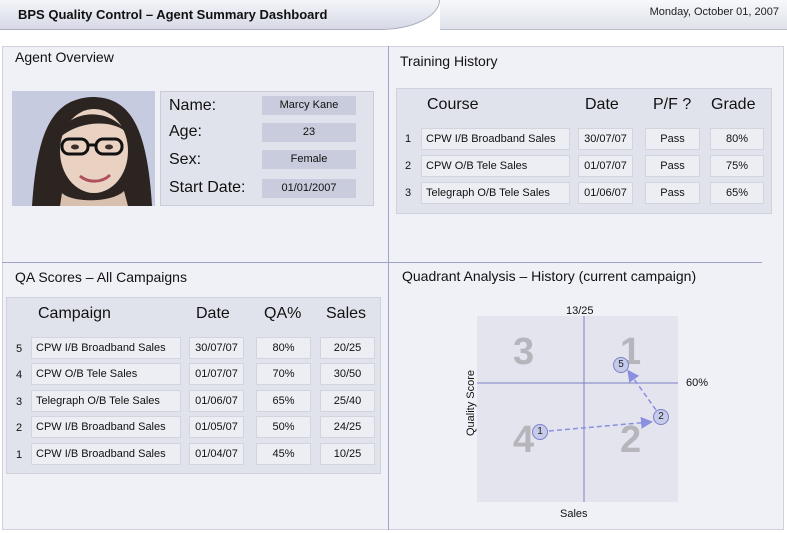  Describe the element at coordinates (524, 352) in the screenshot. I see `quadrant-3-label: 3` at that location.